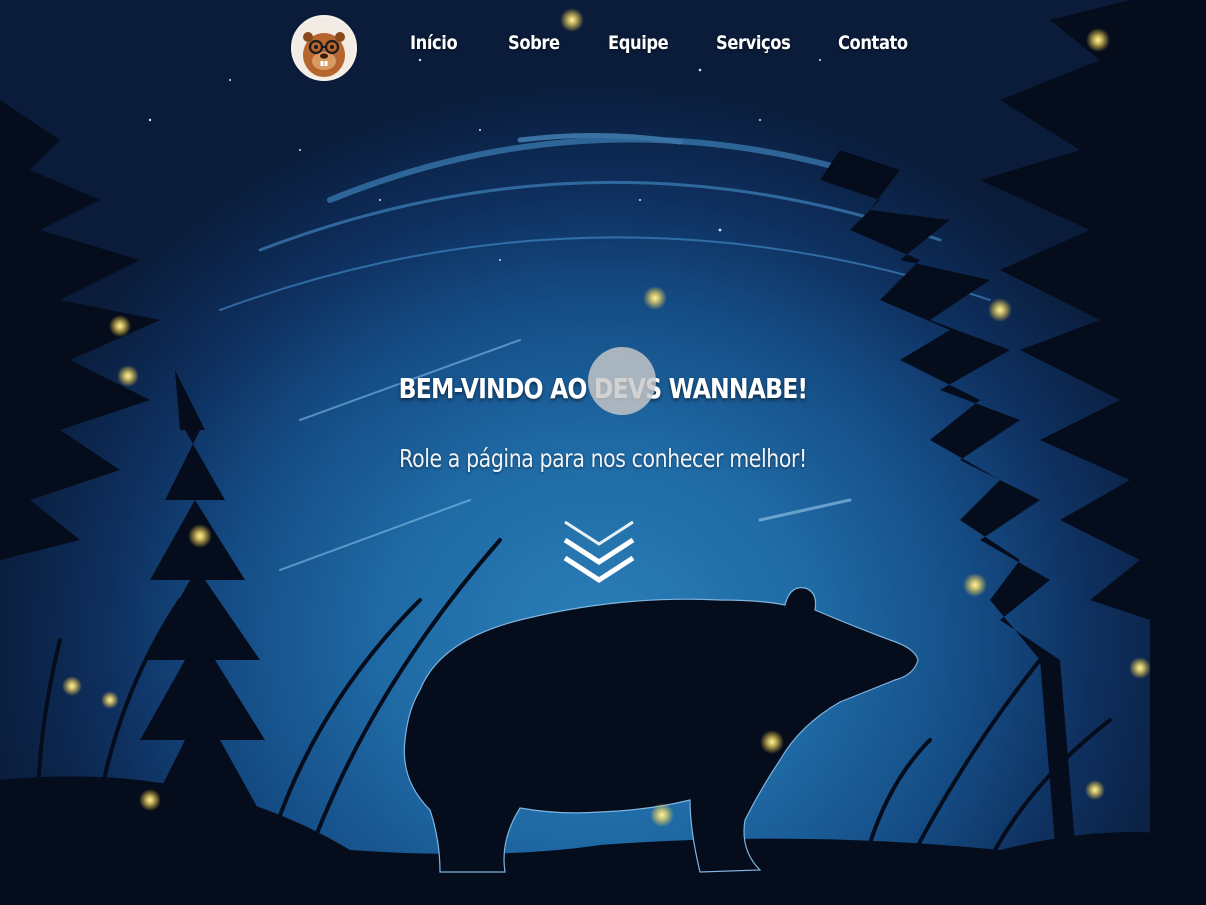 The image size is (1206, 905). What do you see at coordinates (873, 43) in the screenshot?
I see `nav-link-contato: Contato` at bounding box center [873, 43].